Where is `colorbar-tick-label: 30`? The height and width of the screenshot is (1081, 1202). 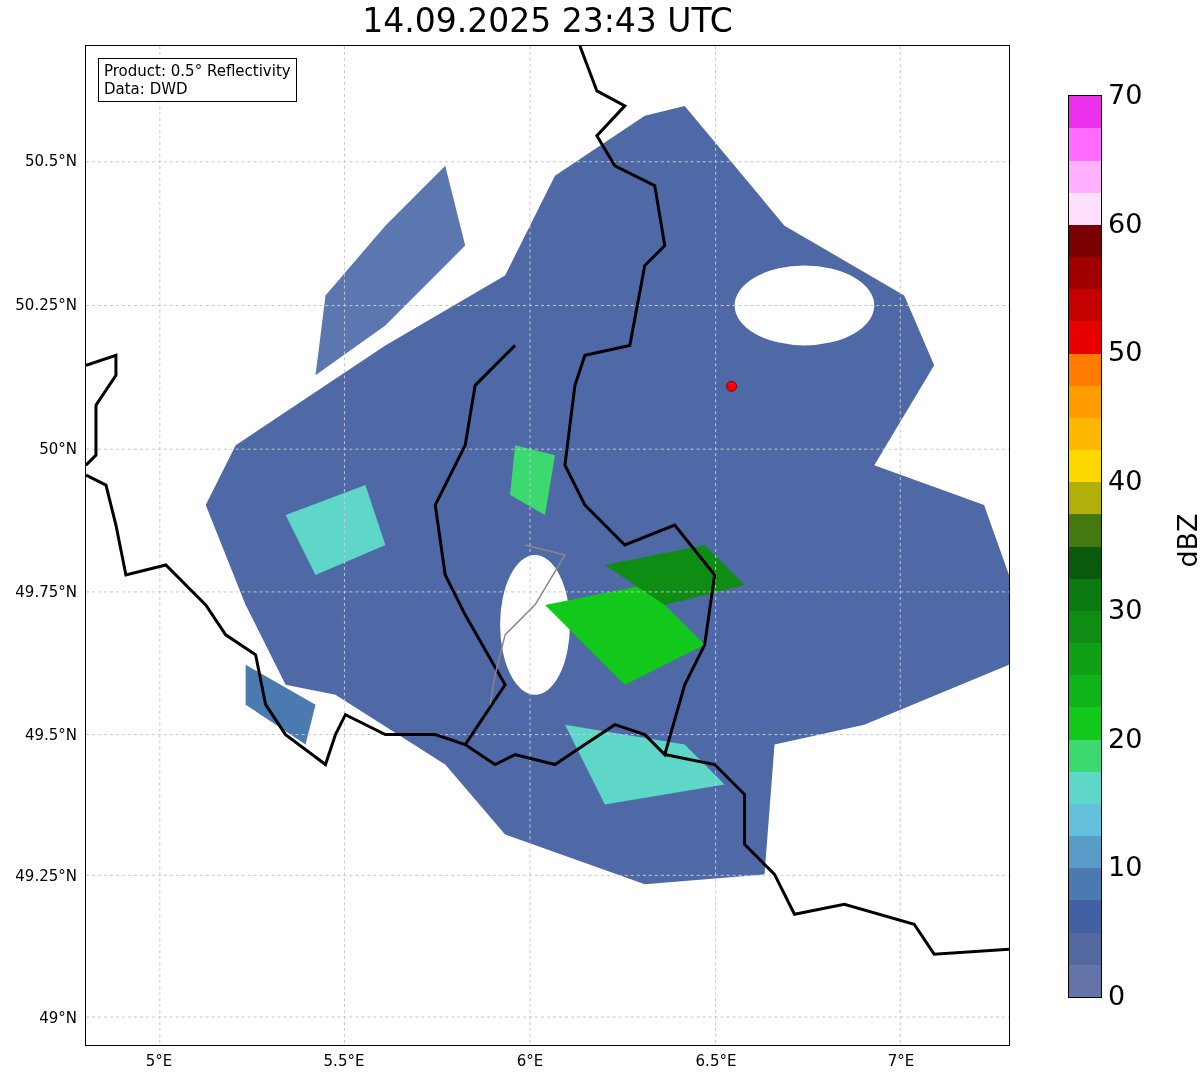 colorbar-tick-label: 30 is located at coordinates (1125, 609).